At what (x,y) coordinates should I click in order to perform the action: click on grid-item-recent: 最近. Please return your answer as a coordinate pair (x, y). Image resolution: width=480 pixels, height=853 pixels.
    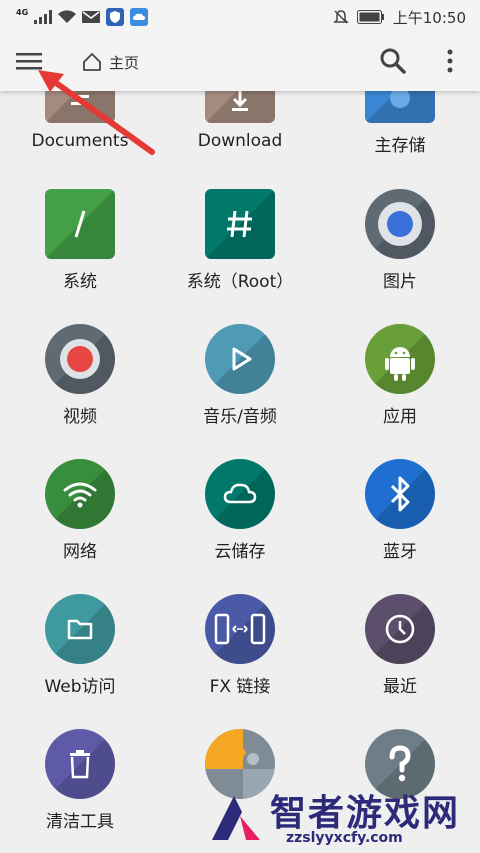
    Looking at the image, I should click on (400, 654).